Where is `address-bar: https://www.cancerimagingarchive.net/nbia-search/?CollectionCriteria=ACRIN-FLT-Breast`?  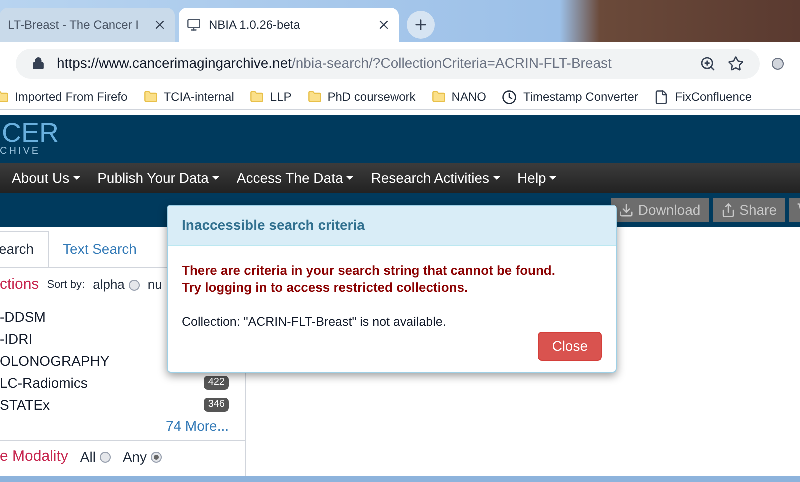
address-bar: https://www.cancerimagingarchive.net/nbia-search/?CollectionCriteria=ACRIN-FLT-Breast is located at coordinates (388, 63).